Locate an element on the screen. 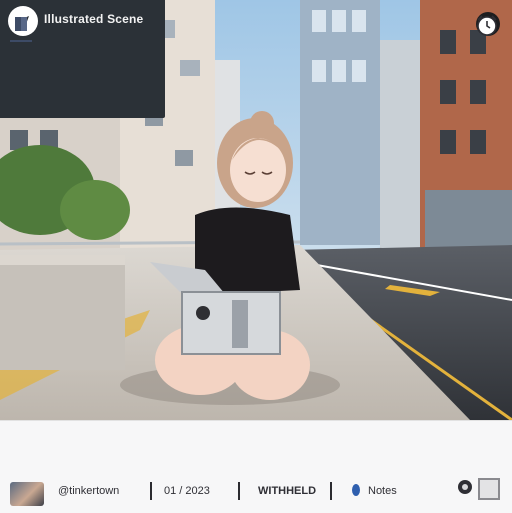 This screenshot has width=512, height=513. pin-icon is located at coordinates (356, 490).